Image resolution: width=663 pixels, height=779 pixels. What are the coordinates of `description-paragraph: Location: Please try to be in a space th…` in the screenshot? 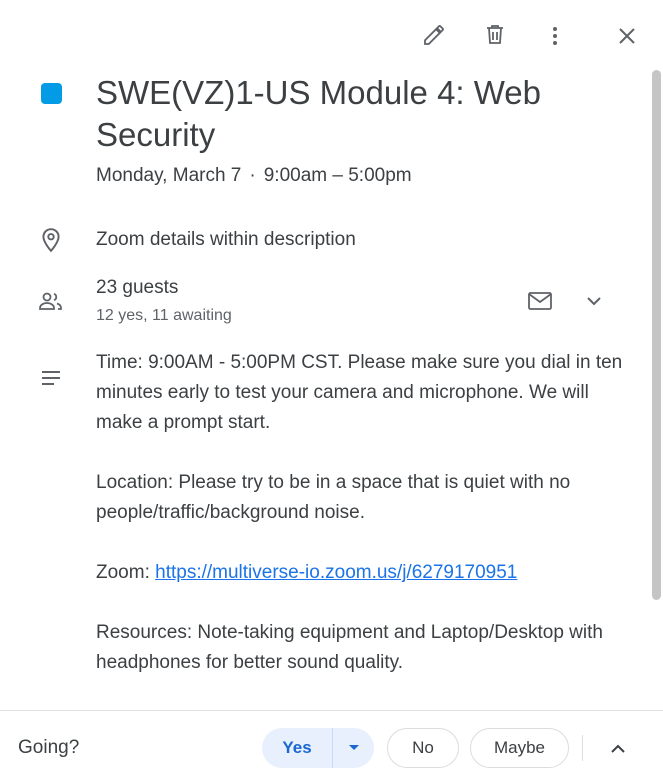 It's located at (333, 497).